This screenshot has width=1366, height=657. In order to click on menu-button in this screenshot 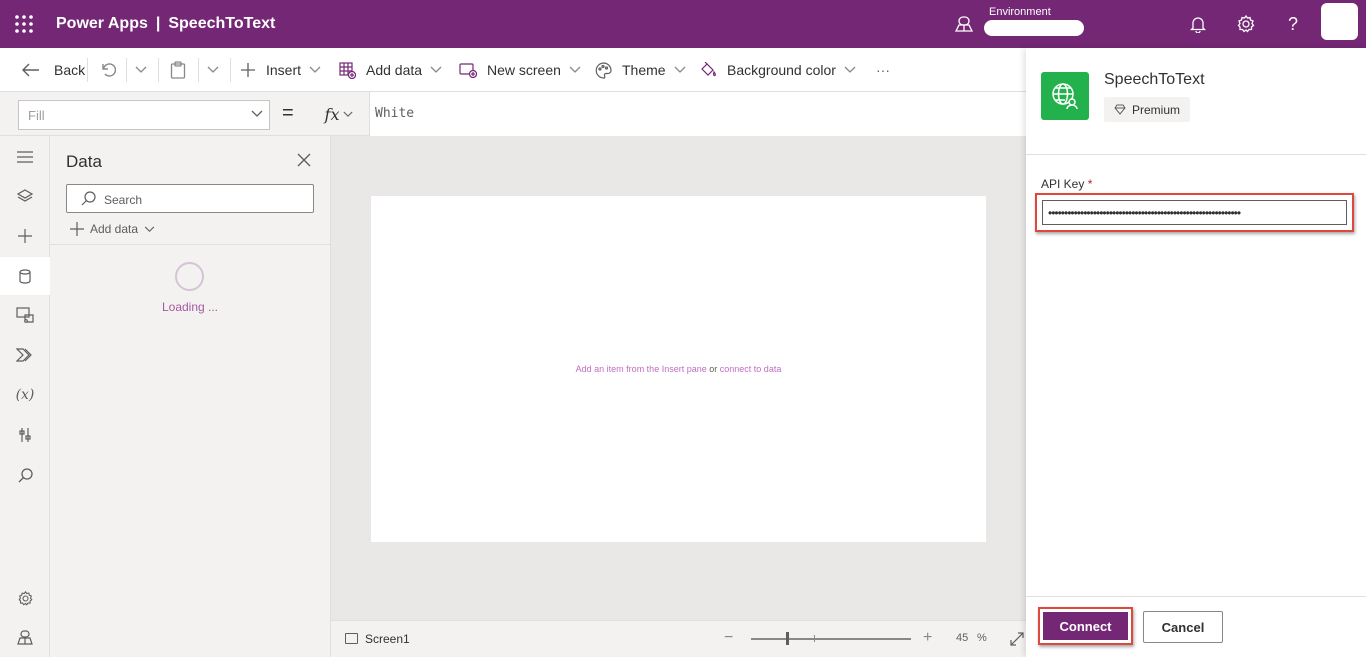, I will do `click(25, 157)`.